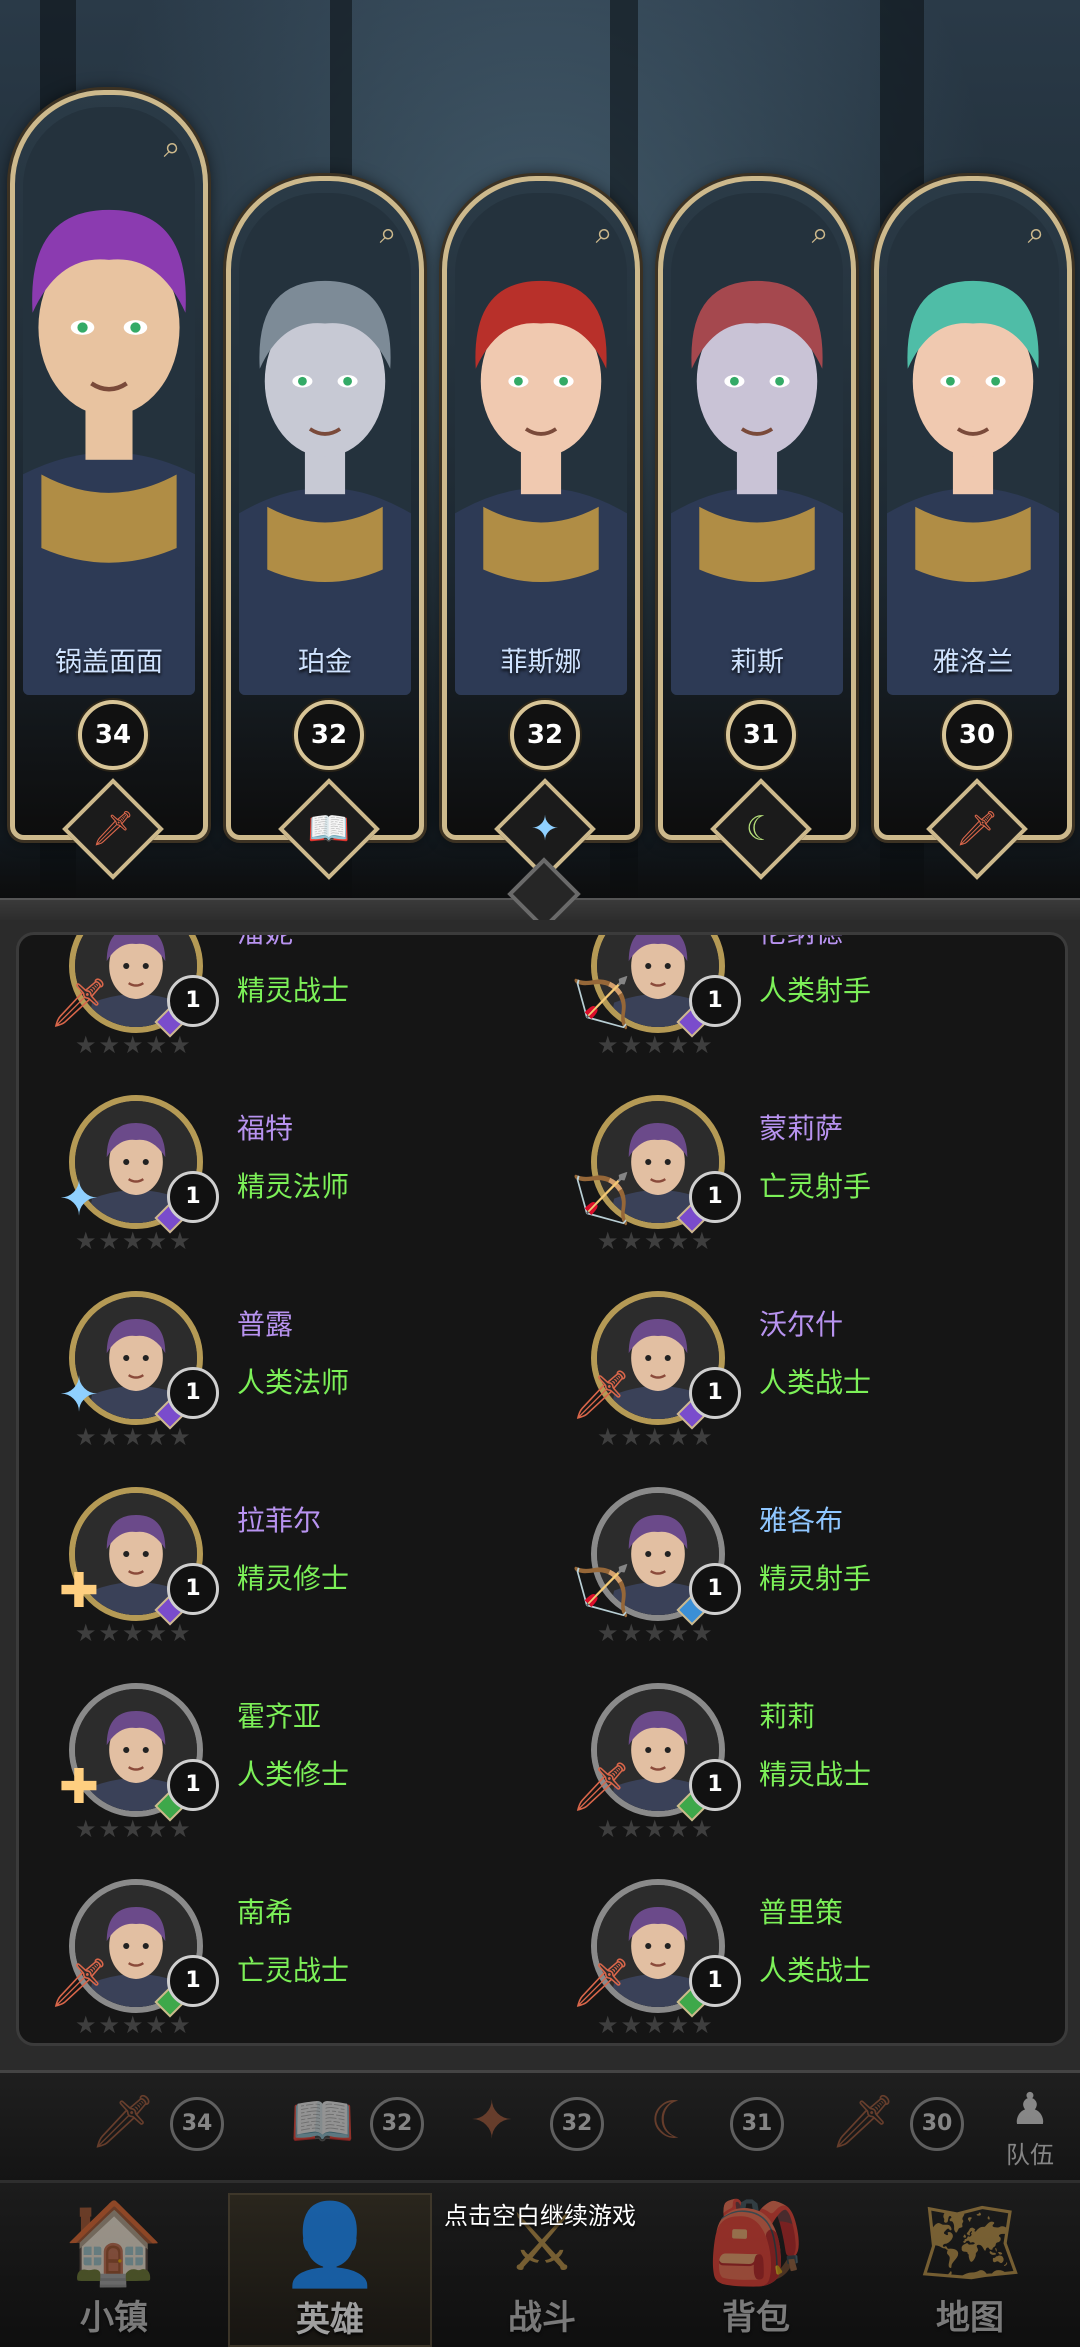 This screenshot has width=1080, height=2347. What do you see at coordinates (801, 940) in the screenshot?
I see `hero-name: 伦纳德` at bounding box center [801, 940].